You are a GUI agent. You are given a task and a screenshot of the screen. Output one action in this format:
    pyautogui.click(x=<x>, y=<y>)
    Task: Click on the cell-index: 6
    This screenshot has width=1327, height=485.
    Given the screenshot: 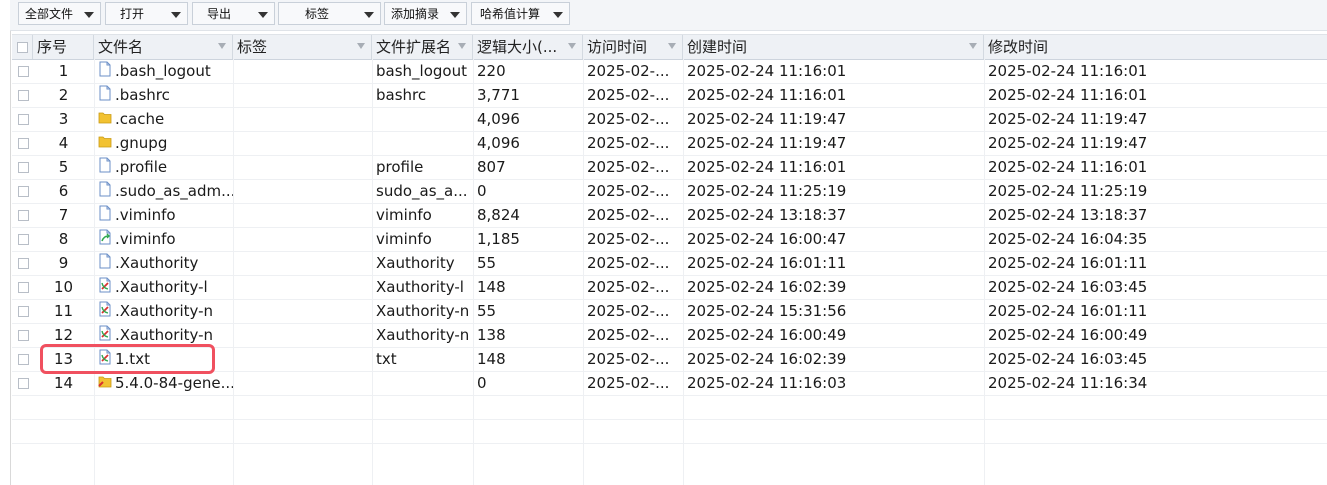 What is the action you would take?
    pyautogui.click(x=63, y=191)
    